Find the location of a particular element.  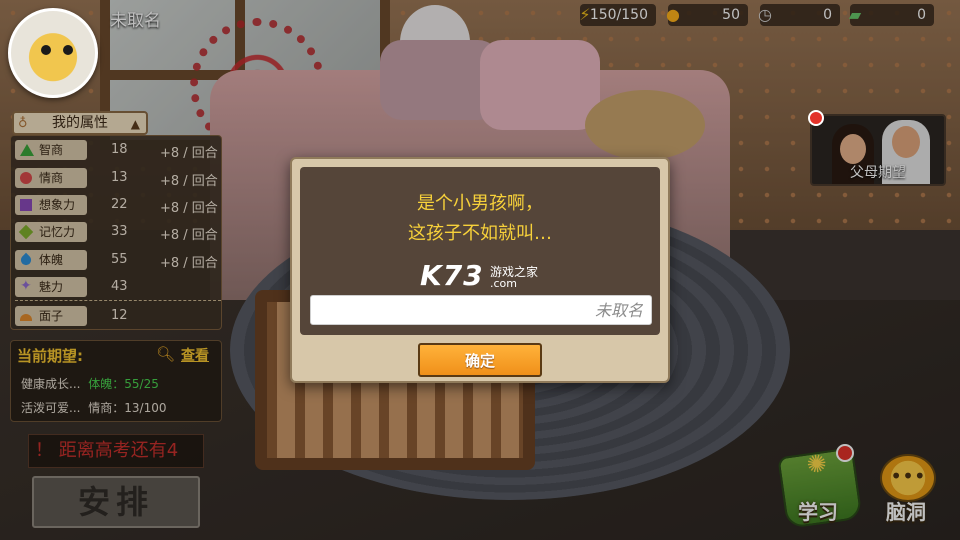

dialog-message-line1: 是个小男孩啊， is located at coordinates (480, 203).